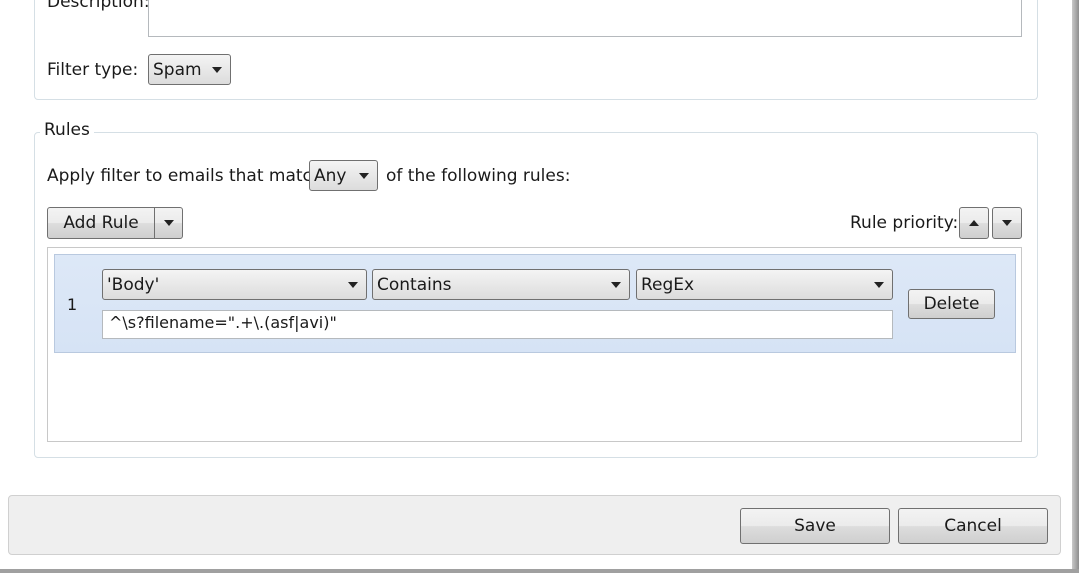 This screenshot has width=1079, height=573. What do you see at coordinates (539, 571) in the screenshot?
I see `window-bottom-border` at bounding box center [539, 571].